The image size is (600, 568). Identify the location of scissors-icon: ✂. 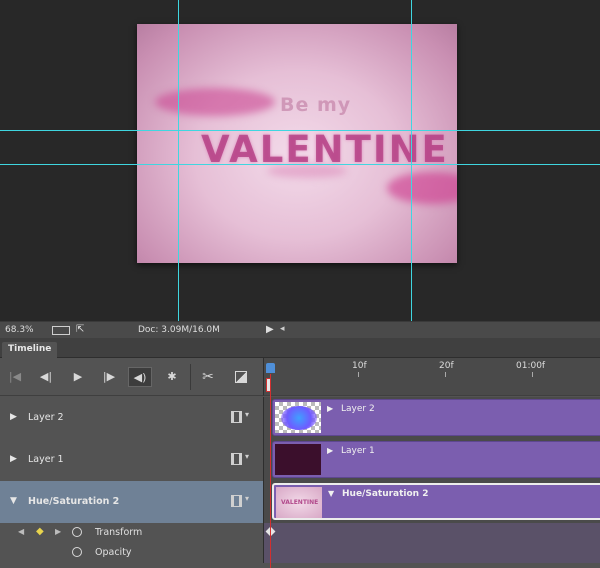
(208, 377).